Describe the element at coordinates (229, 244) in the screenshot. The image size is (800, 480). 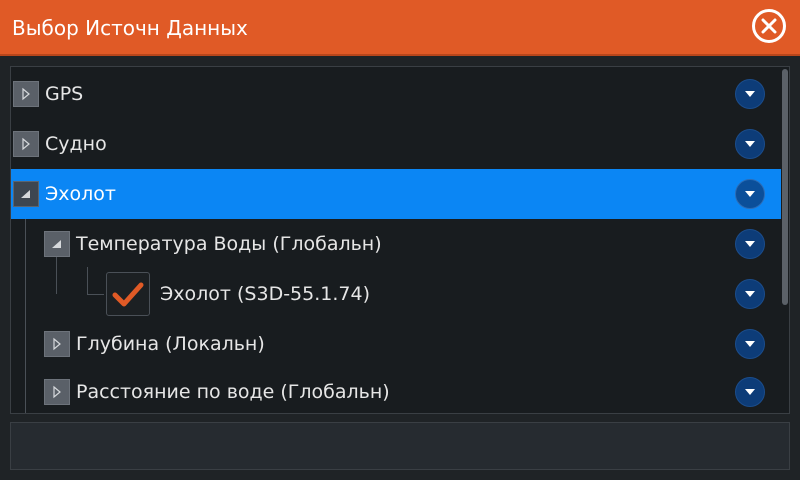
I see `tree-row-label: Температура Воды (Глобальн)` at that location.